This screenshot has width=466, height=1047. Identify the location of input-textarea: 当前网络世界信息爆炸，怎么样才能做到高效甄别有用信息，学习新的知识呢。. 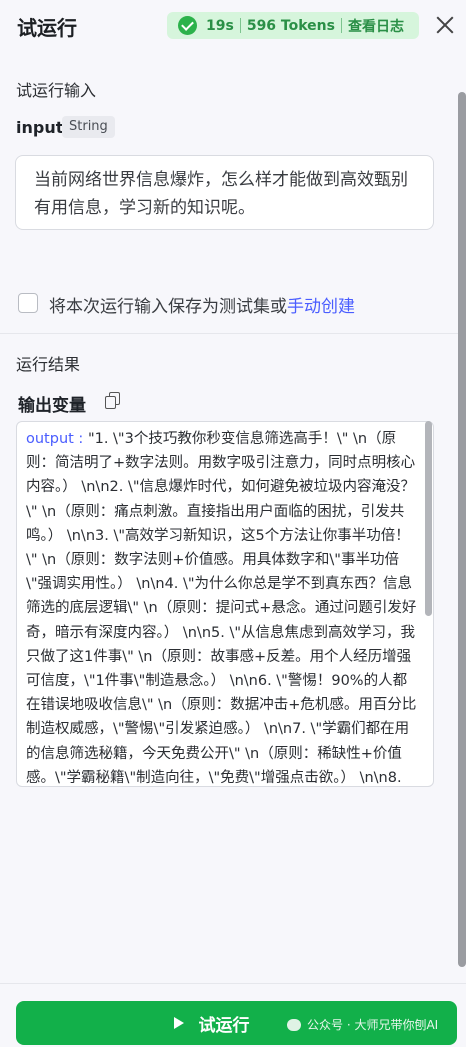
(224, 192).